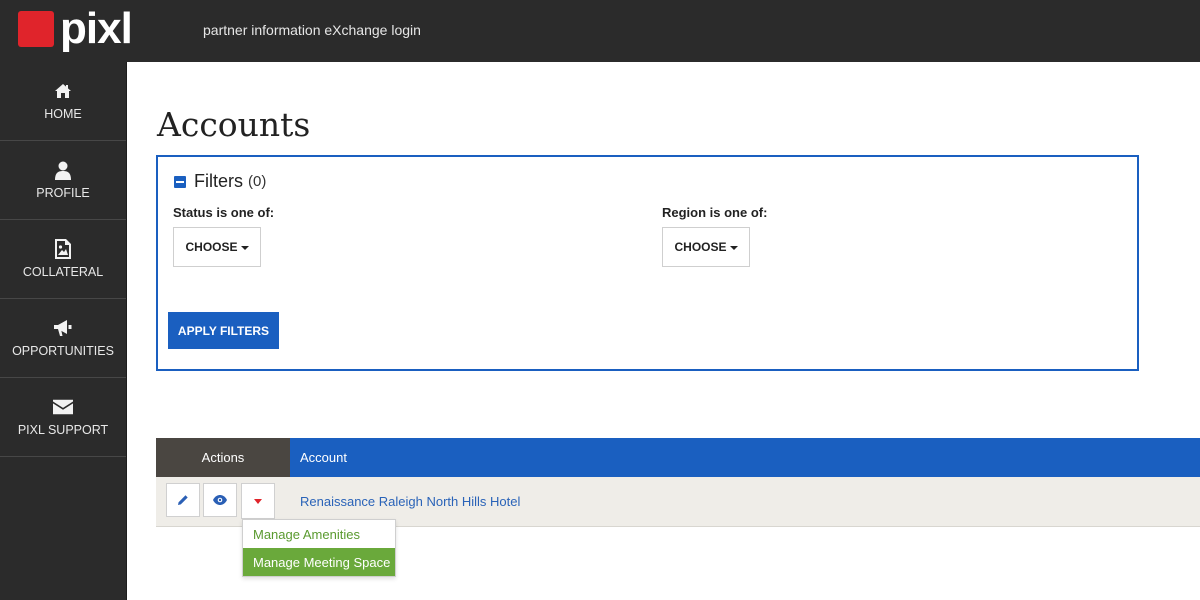  I want to click on actions-dropdown-menu: Manage Amenities Manage Meeting Space, so click(319, 548).